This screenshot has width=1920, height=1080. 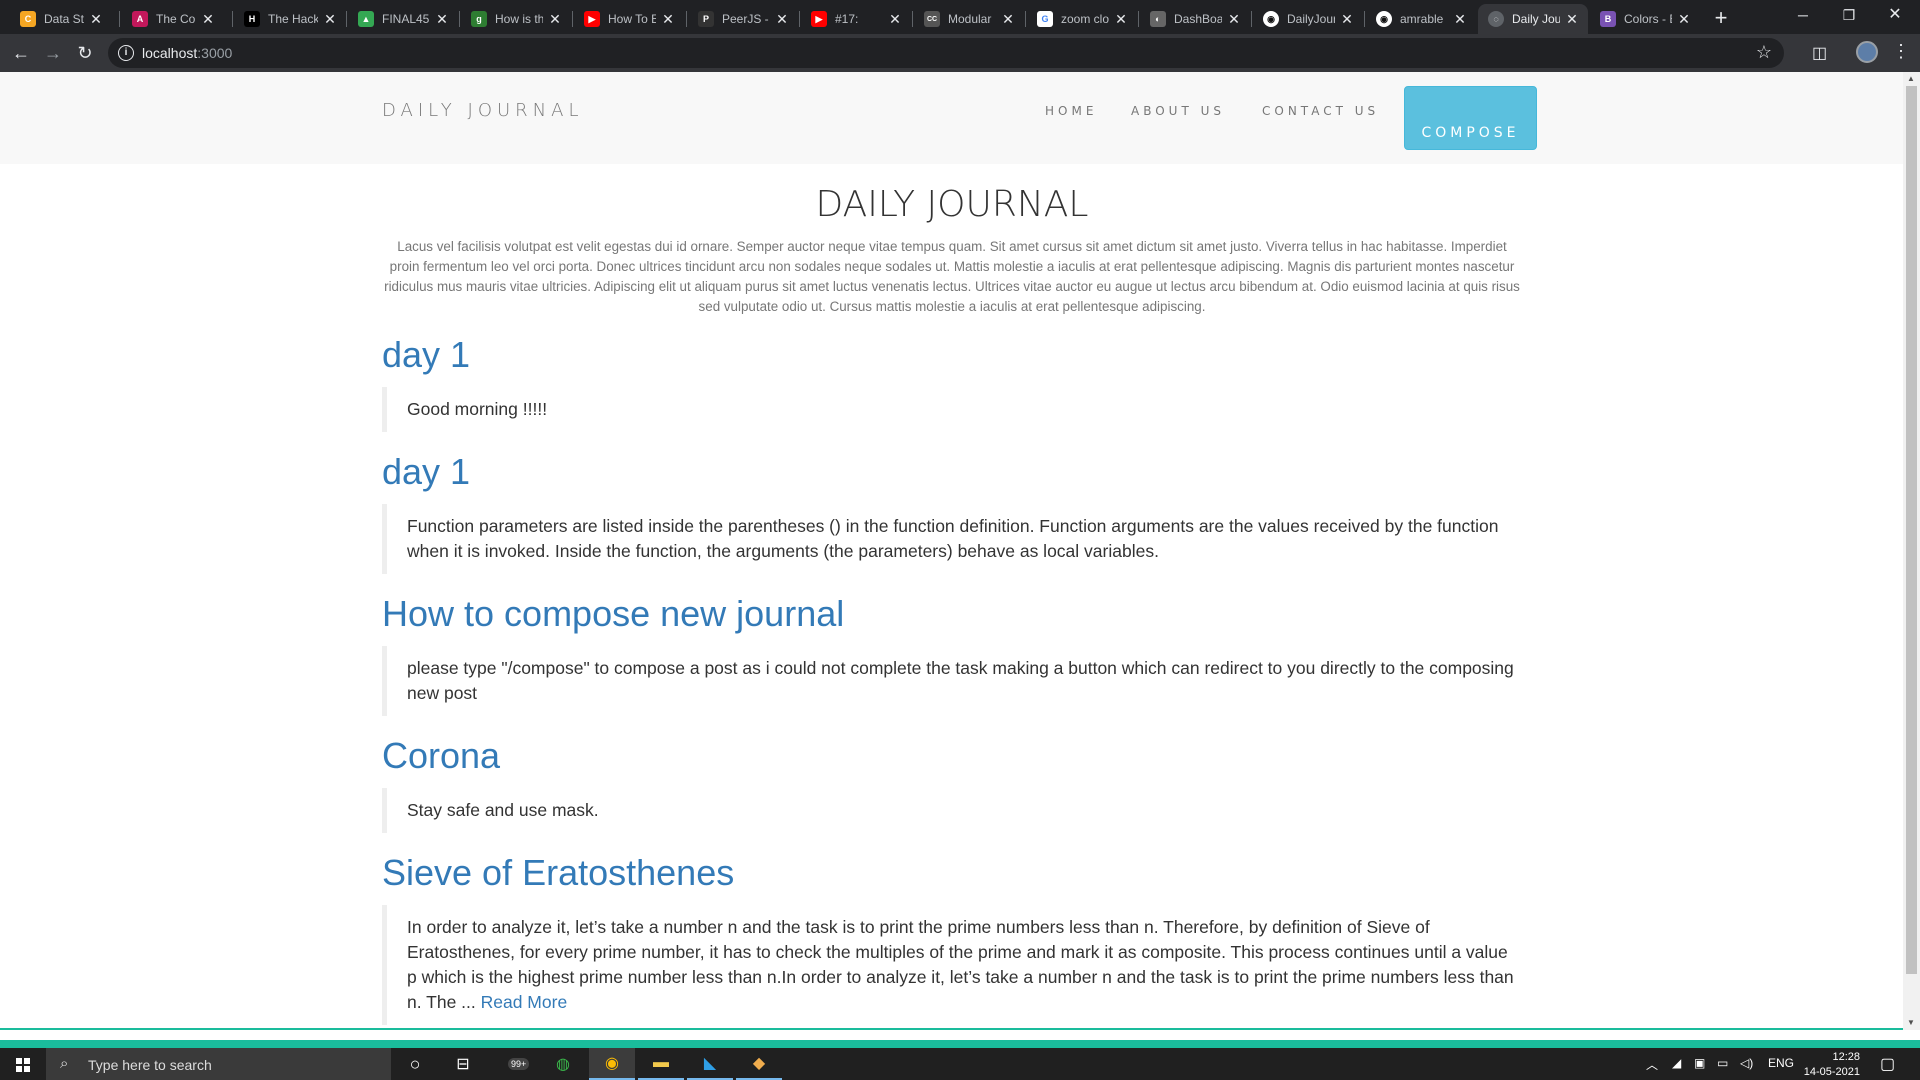 What do you see at coordinates (21, 53) in the screenshot?
I see `back-button: ←` at bounding box center [21, 53].